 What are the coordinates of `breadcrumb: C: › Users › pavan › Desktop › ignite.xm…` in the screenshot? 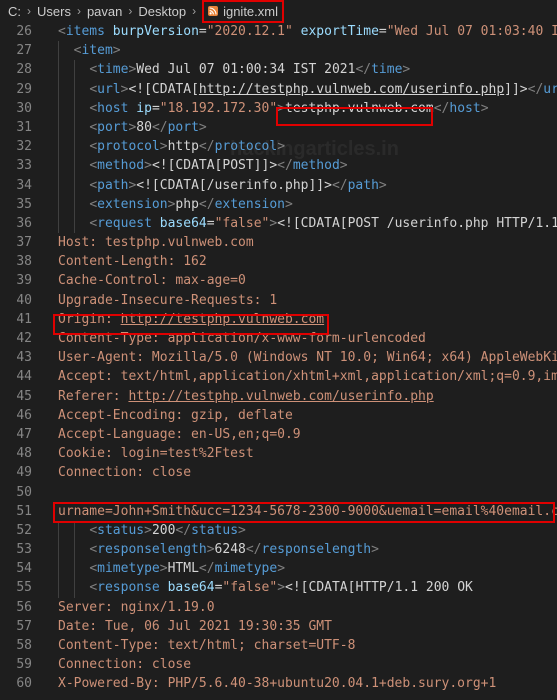 It's located at (278, 11).